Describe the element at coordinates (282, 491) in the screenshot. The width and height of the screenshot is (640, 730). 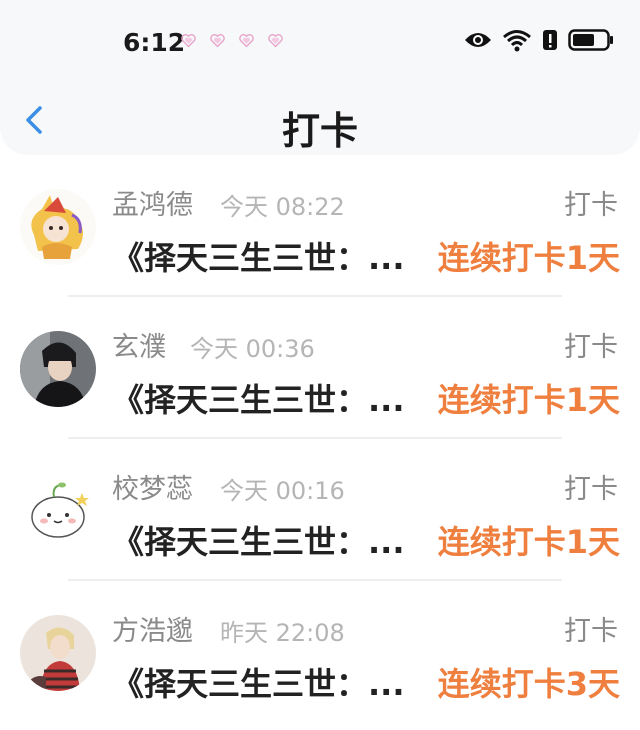
I see `checkin-time: 今天 00:16` at that location.